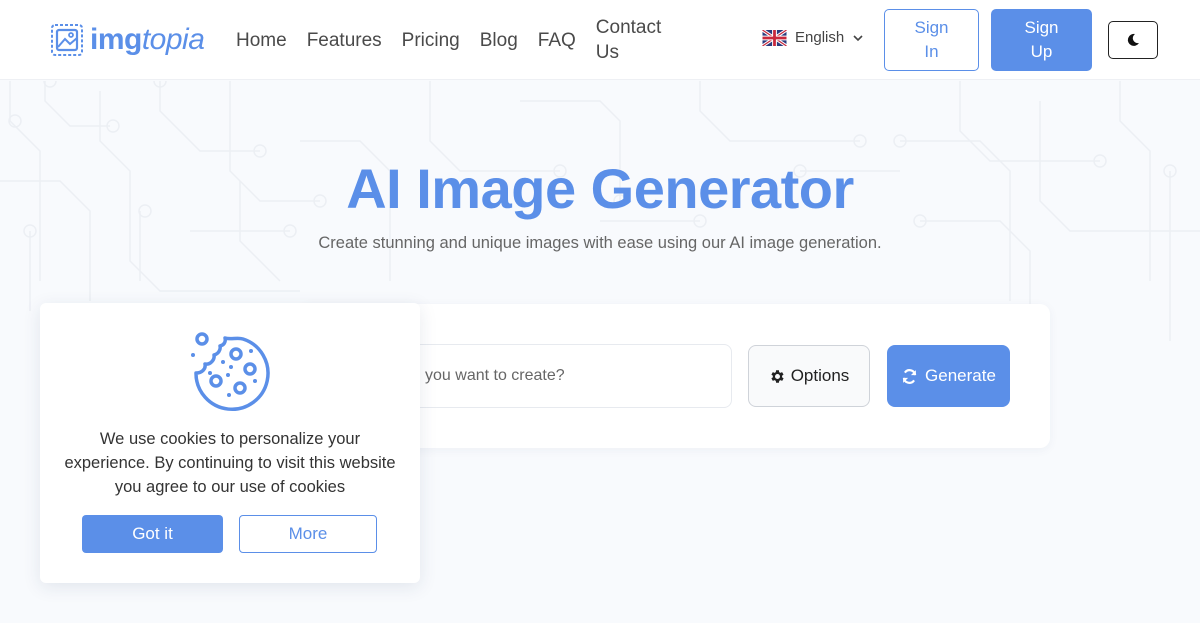 The image size is (1200, 623). What do you see at coordinates (820, 37) in the screenshot?
I see `language-label: English` at bounding box center [820, 37].